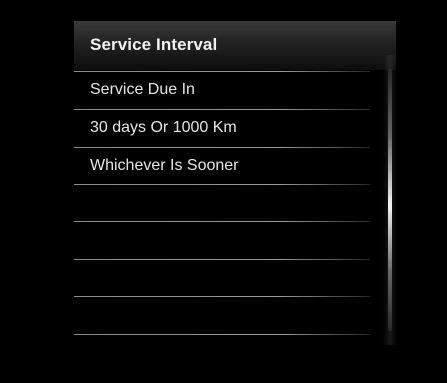 Image resolution: width=447 pixels, height=383 pixels. I want to click on list-item: Service Due In, so click(222, 90).